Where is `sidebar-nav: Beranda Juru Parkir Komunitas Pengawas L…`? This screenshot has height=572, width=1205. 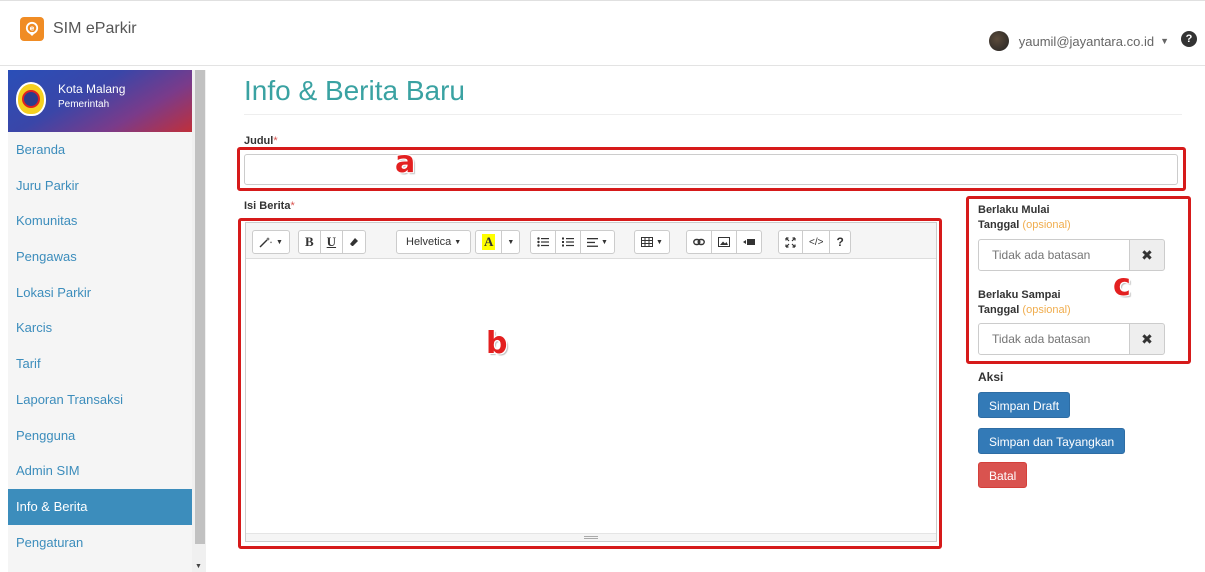 sidebar-nav: Beranda Juru Parkir Komunitas Pengawas L… is located at coordinates (100, 346).